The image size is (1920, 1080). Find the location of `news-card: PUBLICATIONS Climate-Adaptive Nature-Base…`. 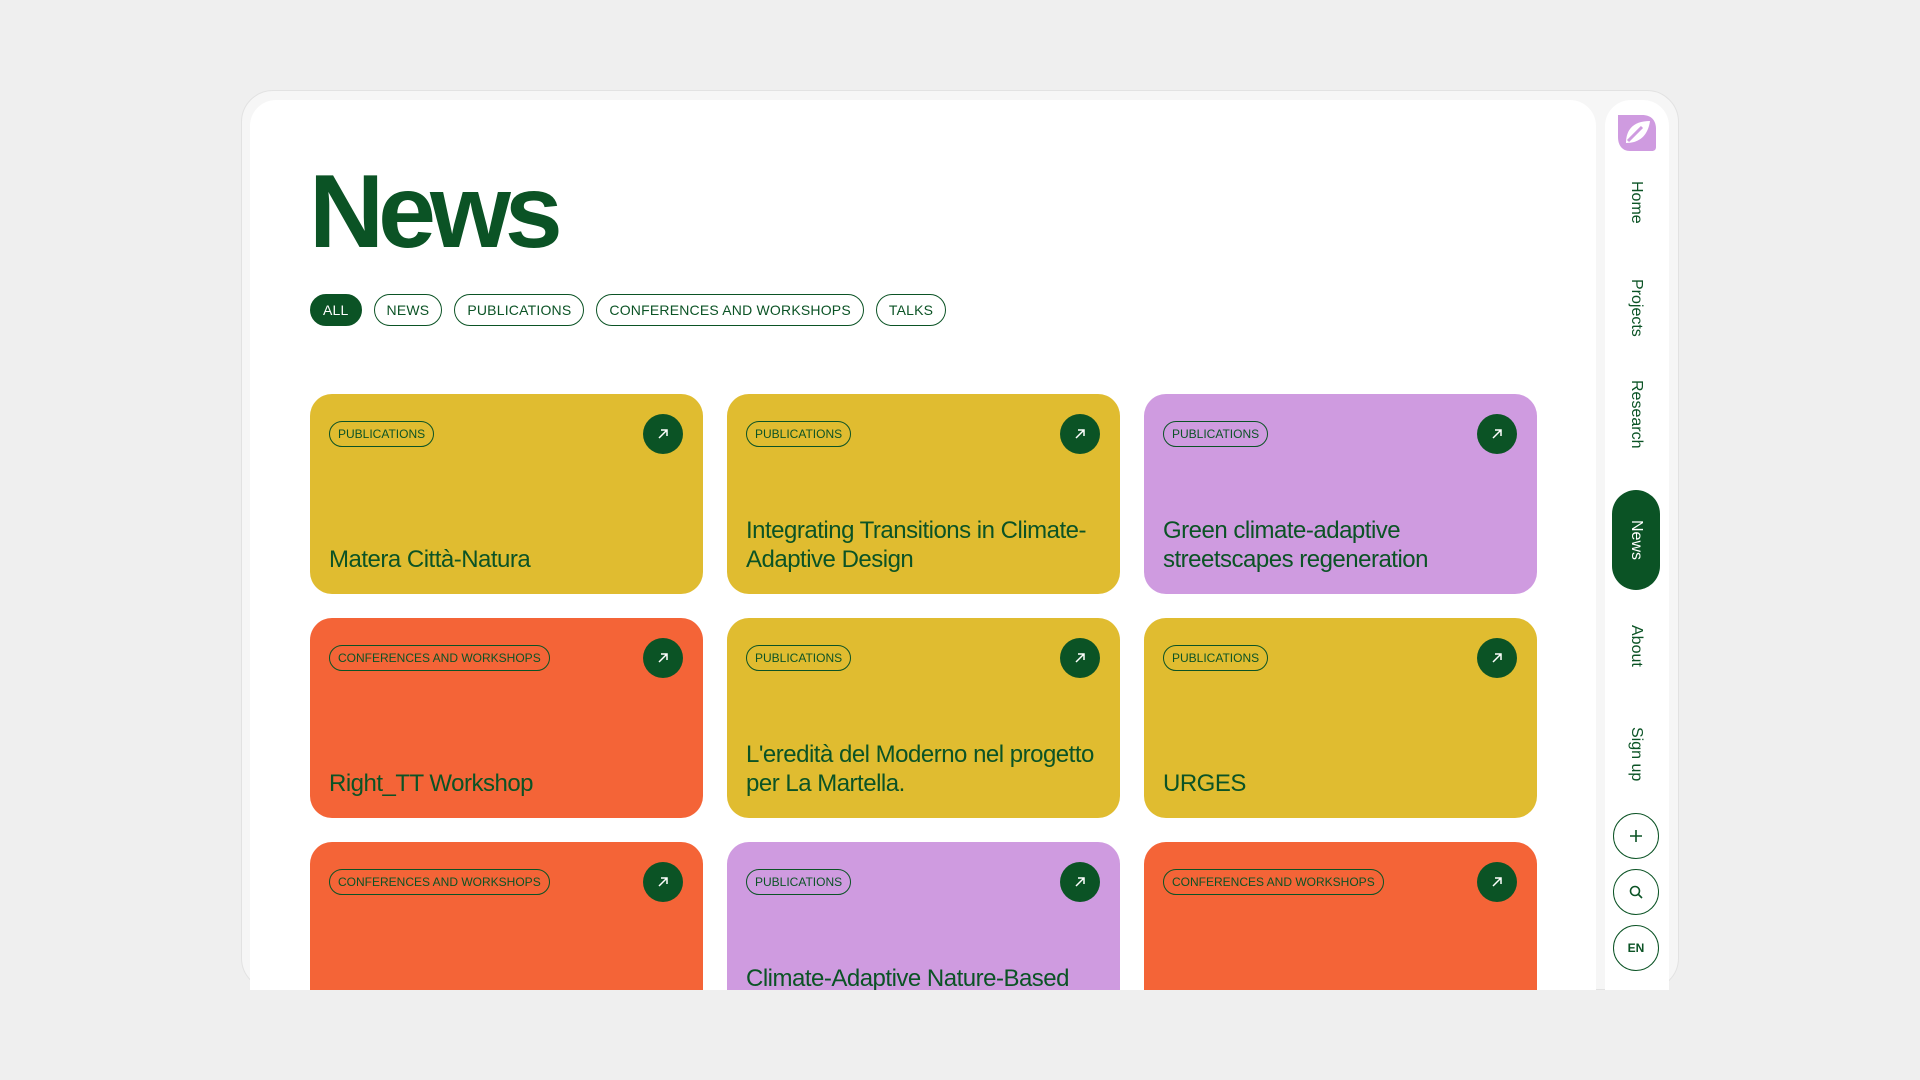

news-card: PUBLICATIONS Climate-Adaptive Nature-Base… is located at coordinates (923, 916).